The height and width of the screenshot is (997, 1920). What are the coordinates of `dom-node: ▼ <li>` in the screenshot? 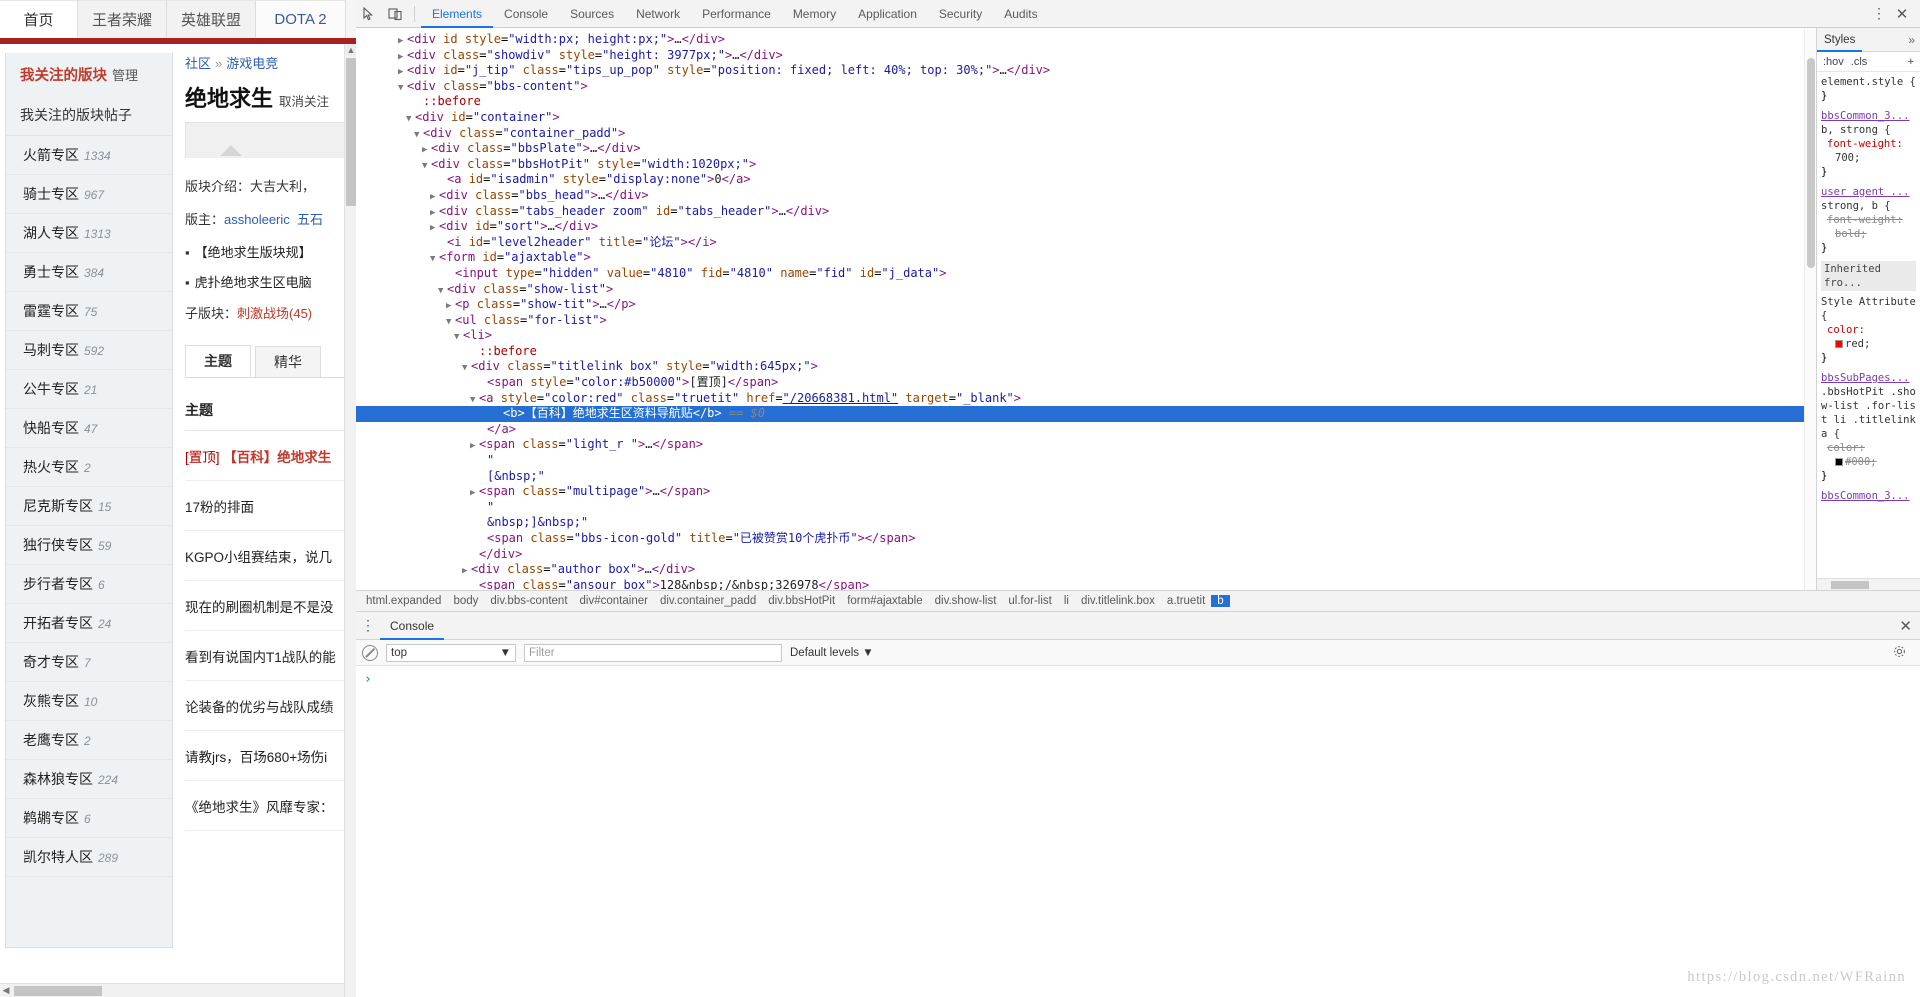 It's located at (1086, 336).